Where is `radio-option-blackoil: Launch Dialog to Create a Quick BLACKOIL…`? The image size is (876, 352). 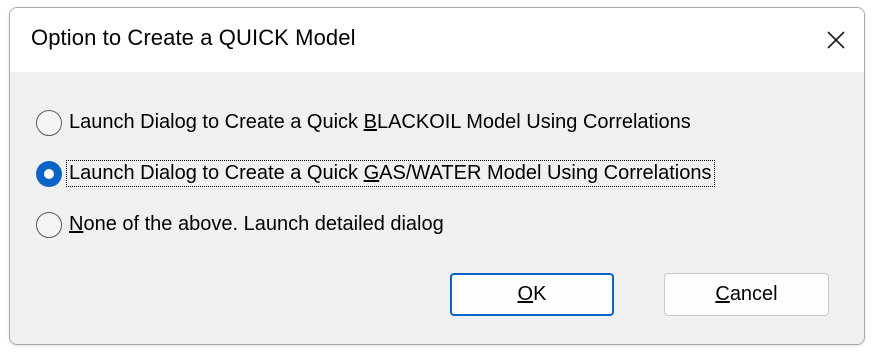
radio-option-blackoil: Launch Dialog to Create a Quick BLACKOIL… is located at coordinates (365, 122).